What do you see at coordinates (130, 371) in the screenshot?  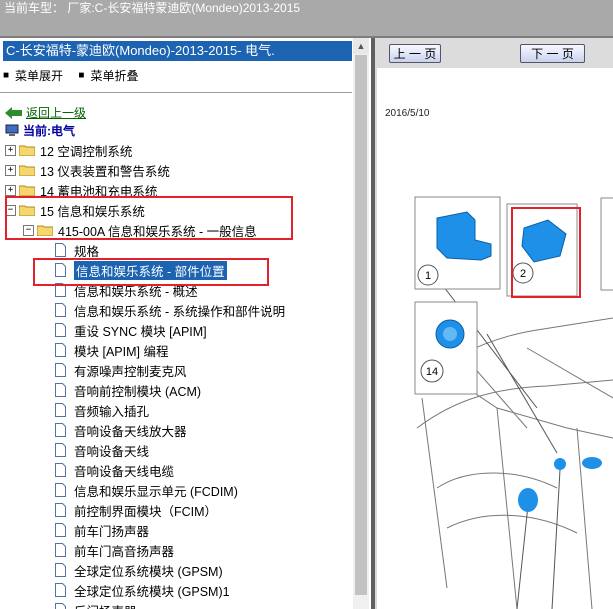 I see `doc-item-label: 有源噪声控制麦克风` at bounding box center [130, 371].